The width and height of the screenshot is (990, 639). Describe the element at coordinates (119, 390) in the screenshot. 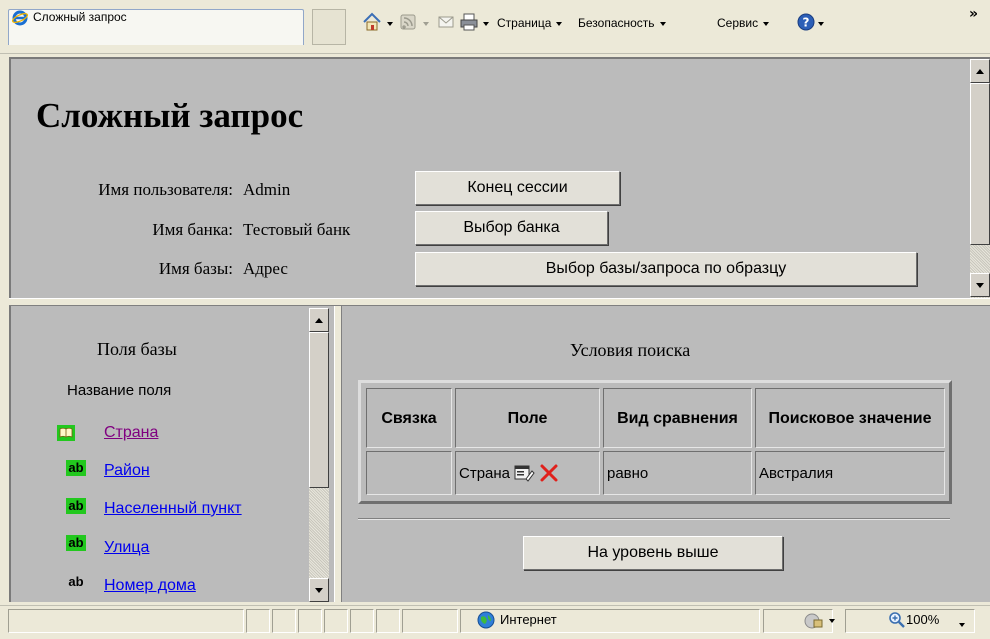

I see `fields-column-header: Название поля` at that location.